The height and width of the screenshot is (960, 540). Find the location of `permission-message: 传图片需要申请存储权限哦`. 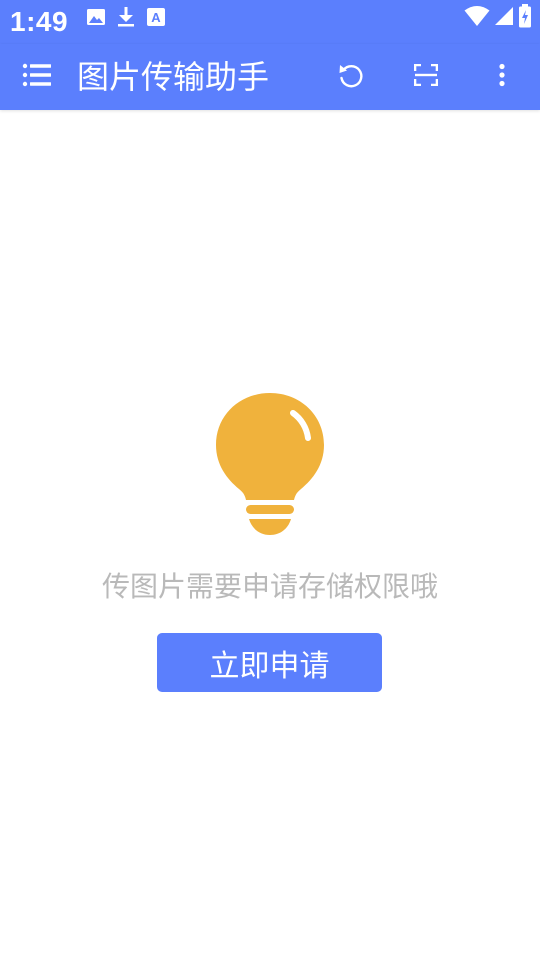

permission-message: 传图片需要申请存储权限哦 is located at coordinates (269, 586).